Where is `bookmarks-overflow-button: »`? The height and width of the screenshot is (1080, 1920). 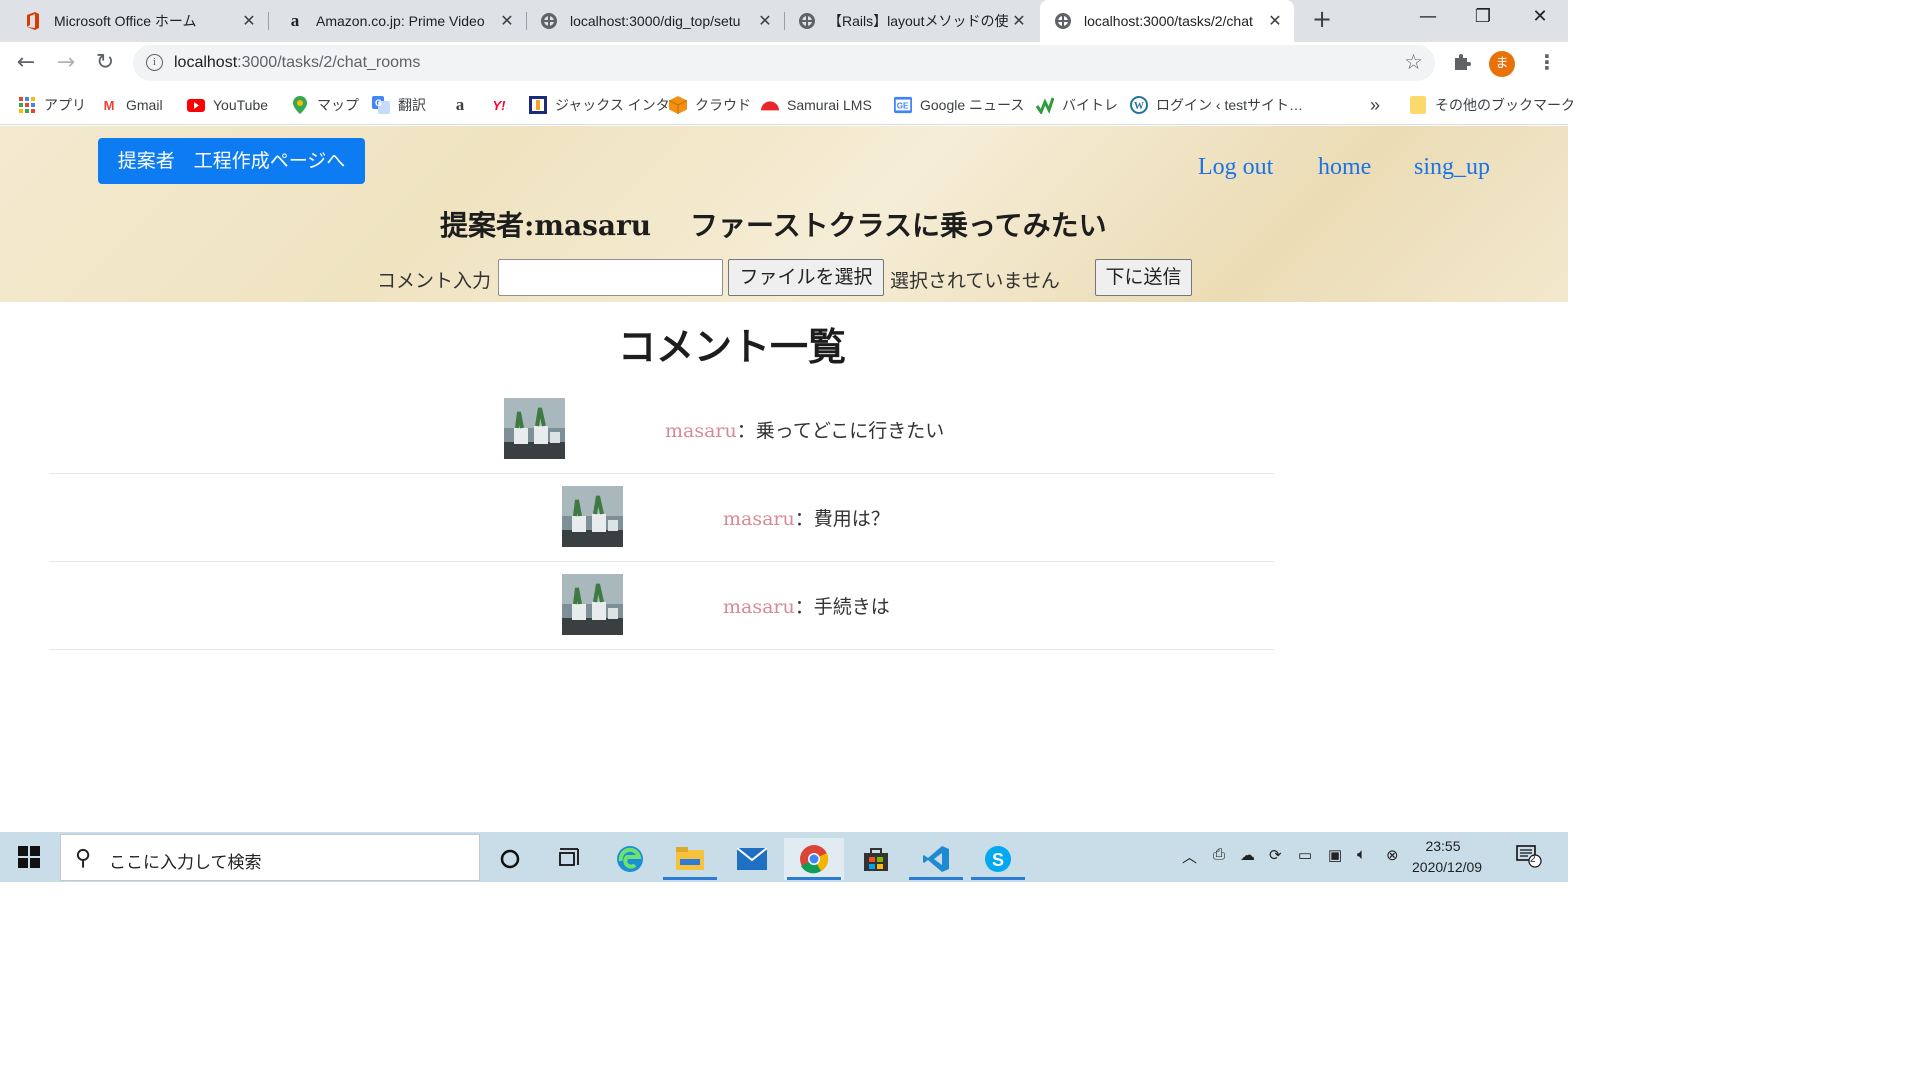 bookmarks-overflow-button: » is located at coordinates (1375, 105).